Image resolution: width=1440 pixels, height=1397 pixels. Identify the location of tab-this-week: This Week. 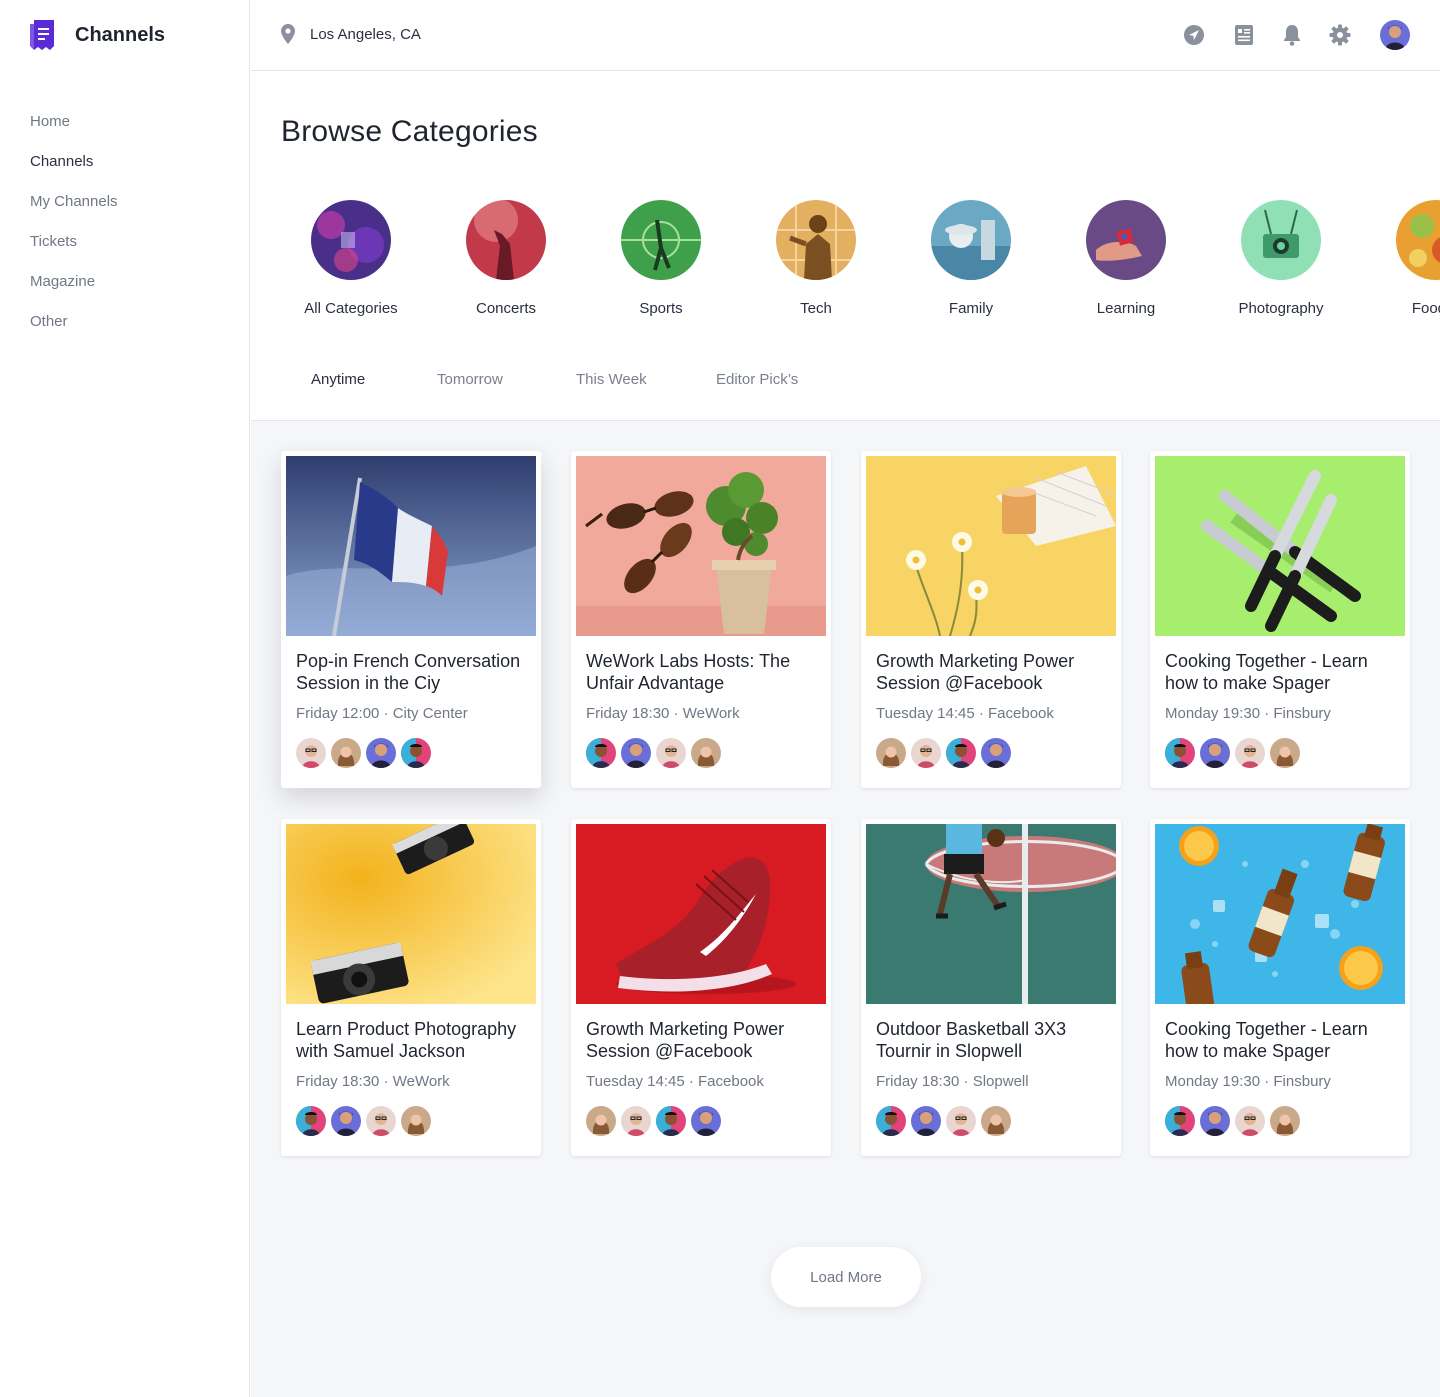
(611, 379).